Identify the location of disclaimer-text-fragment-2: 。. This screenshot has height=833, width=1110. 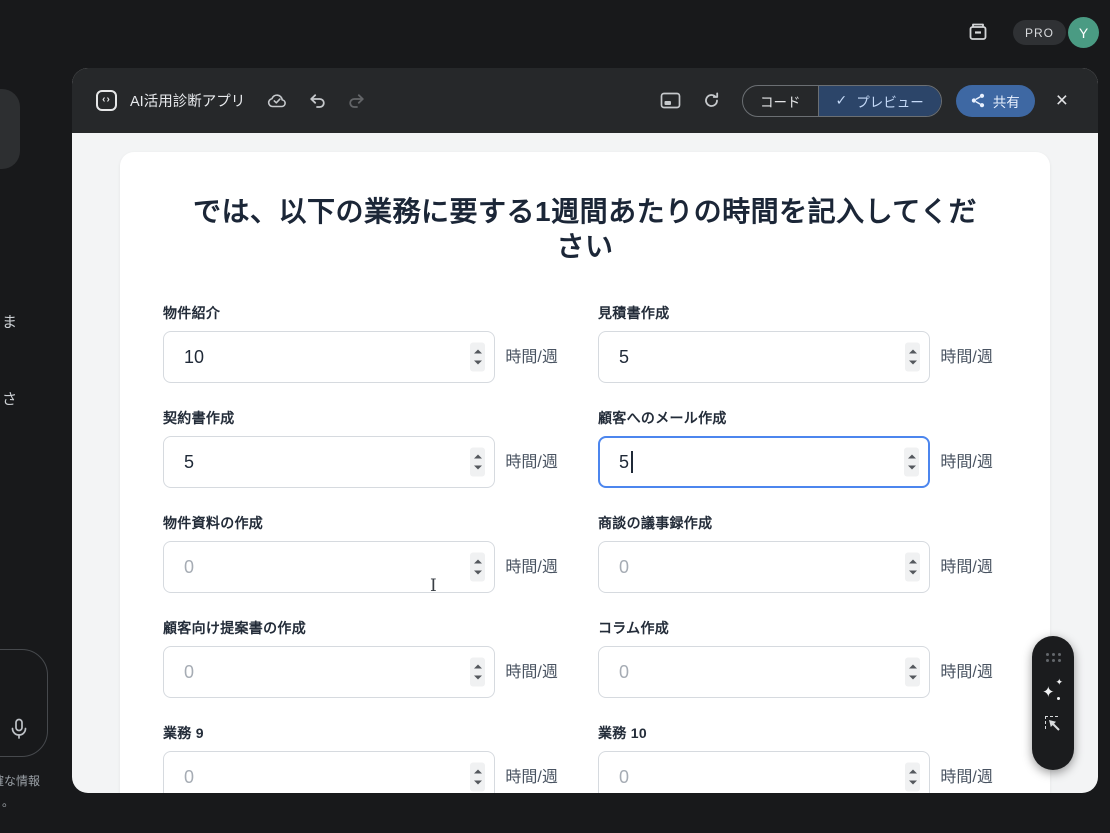
(8, 802).